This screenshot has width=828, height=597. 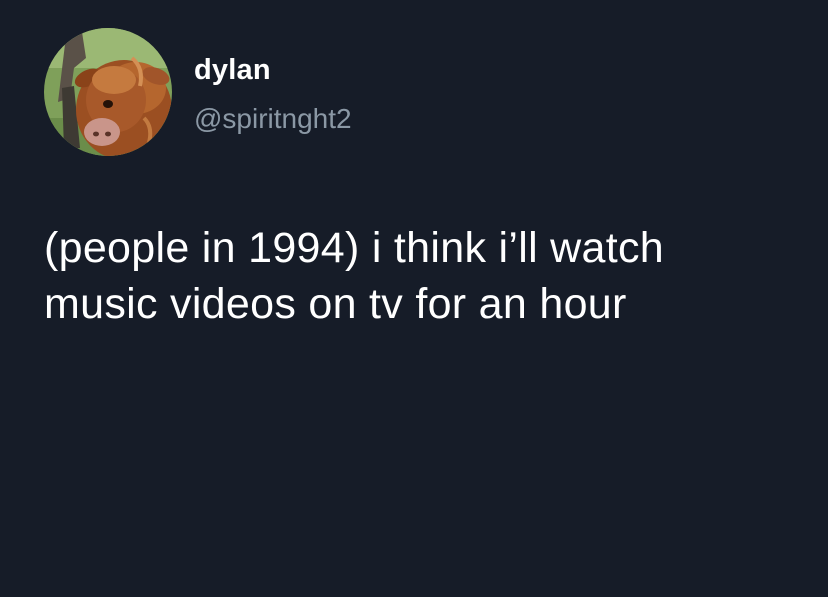 I want to click on avatar, so click(x=108, y=92).